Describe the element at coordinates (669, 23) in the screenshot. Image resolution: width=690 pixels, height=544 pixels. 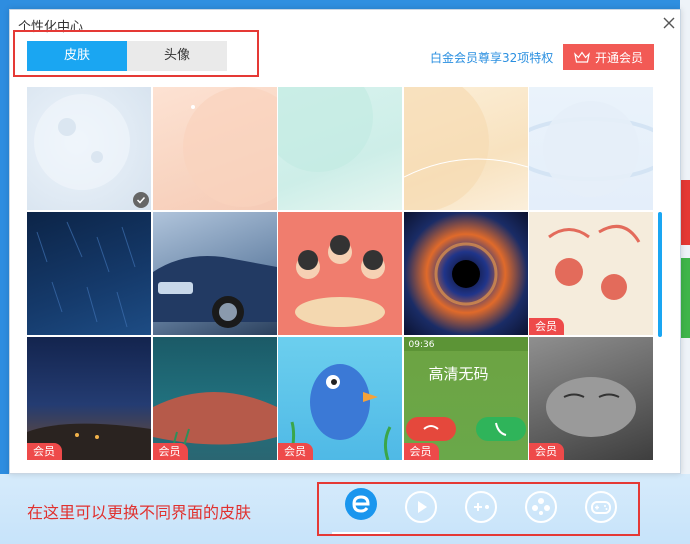
I see `close-icon` at that location.